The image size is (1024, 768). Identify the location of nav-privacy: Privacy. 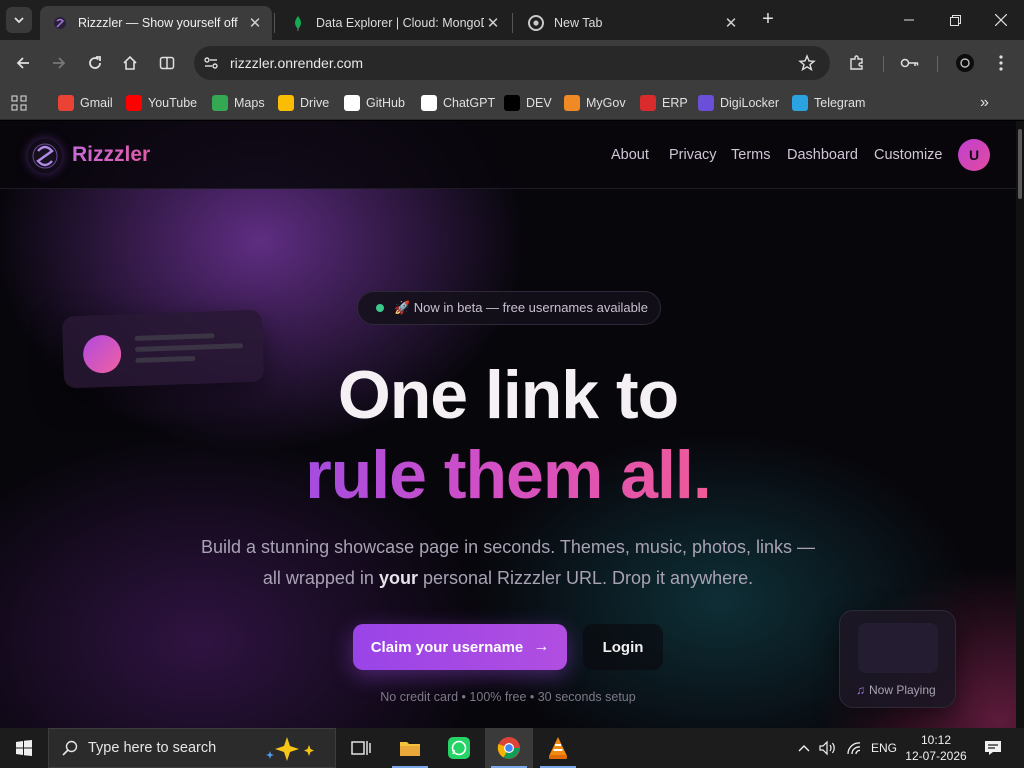
(693, 155).